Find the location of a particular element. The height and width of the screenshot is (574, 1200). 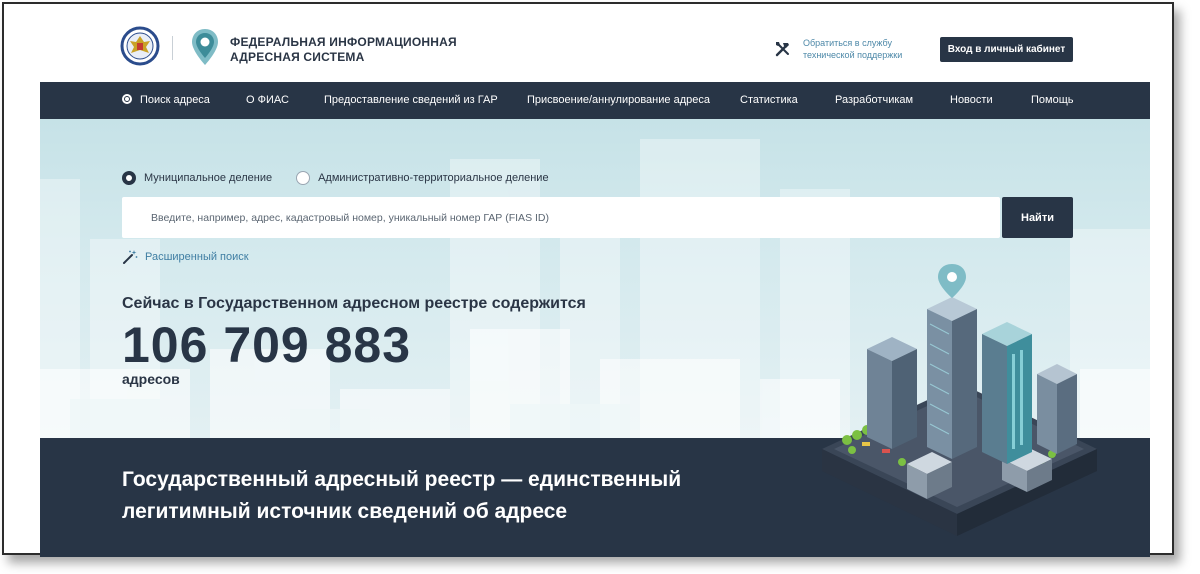

radio-administrative-label: Административно-территориальное деление is located at coordinates (433, 178).